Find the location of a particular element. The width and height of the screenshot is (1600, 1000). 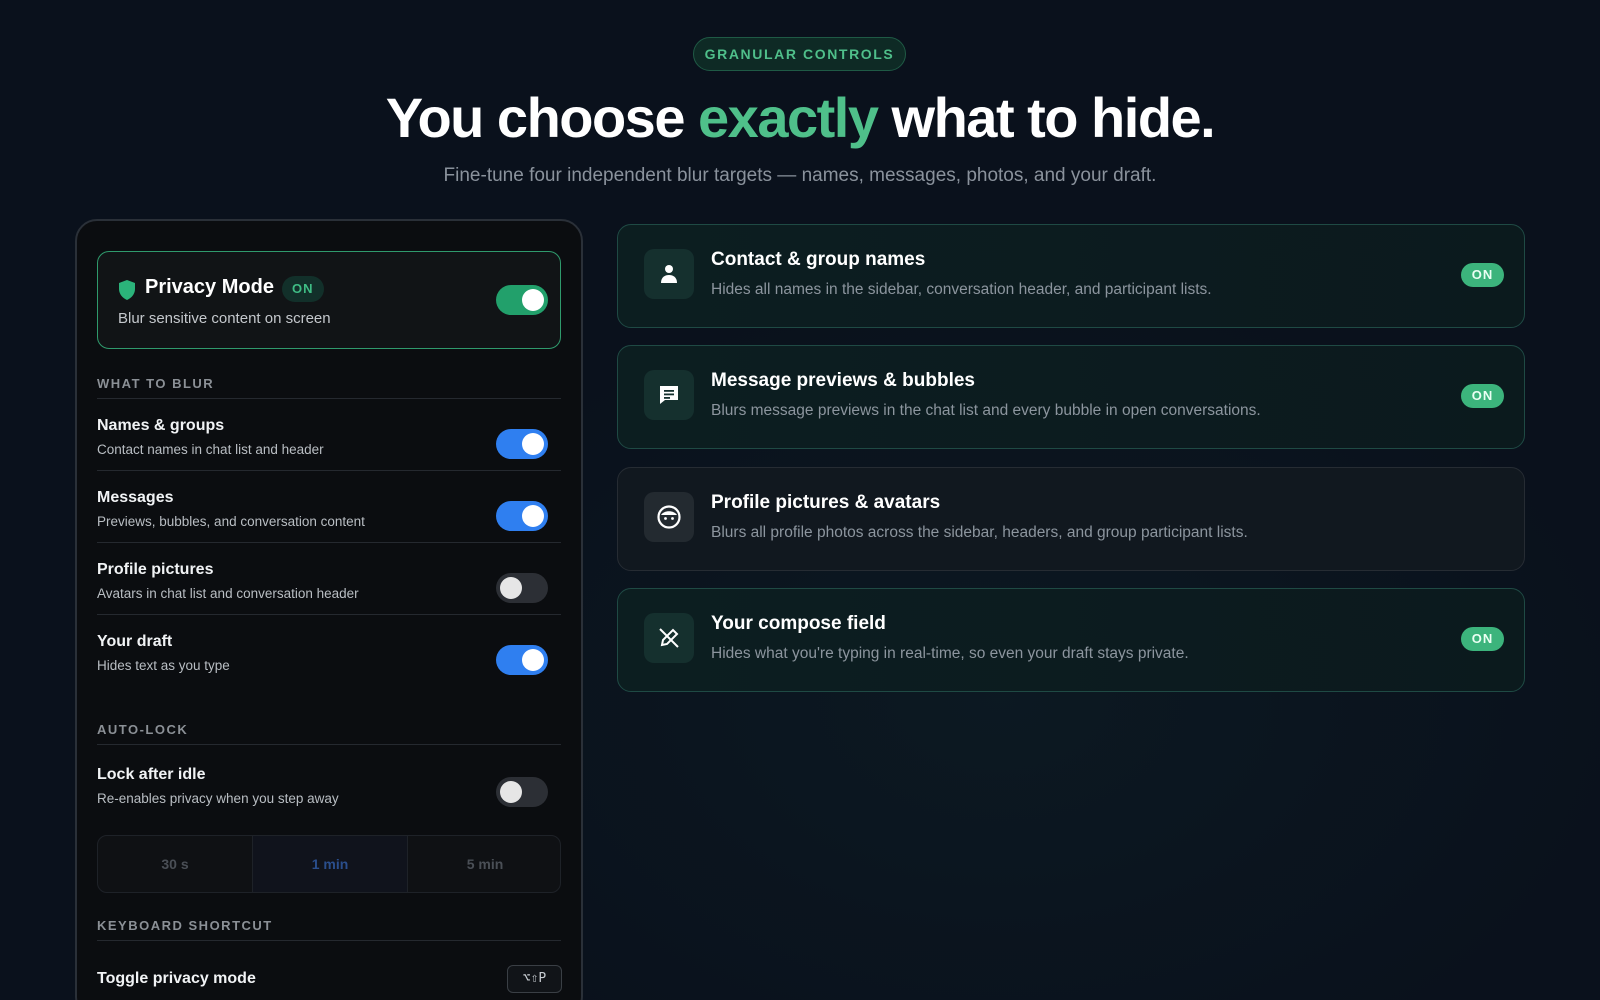

headline-pre: You choose is located at coordinates (542, 117).